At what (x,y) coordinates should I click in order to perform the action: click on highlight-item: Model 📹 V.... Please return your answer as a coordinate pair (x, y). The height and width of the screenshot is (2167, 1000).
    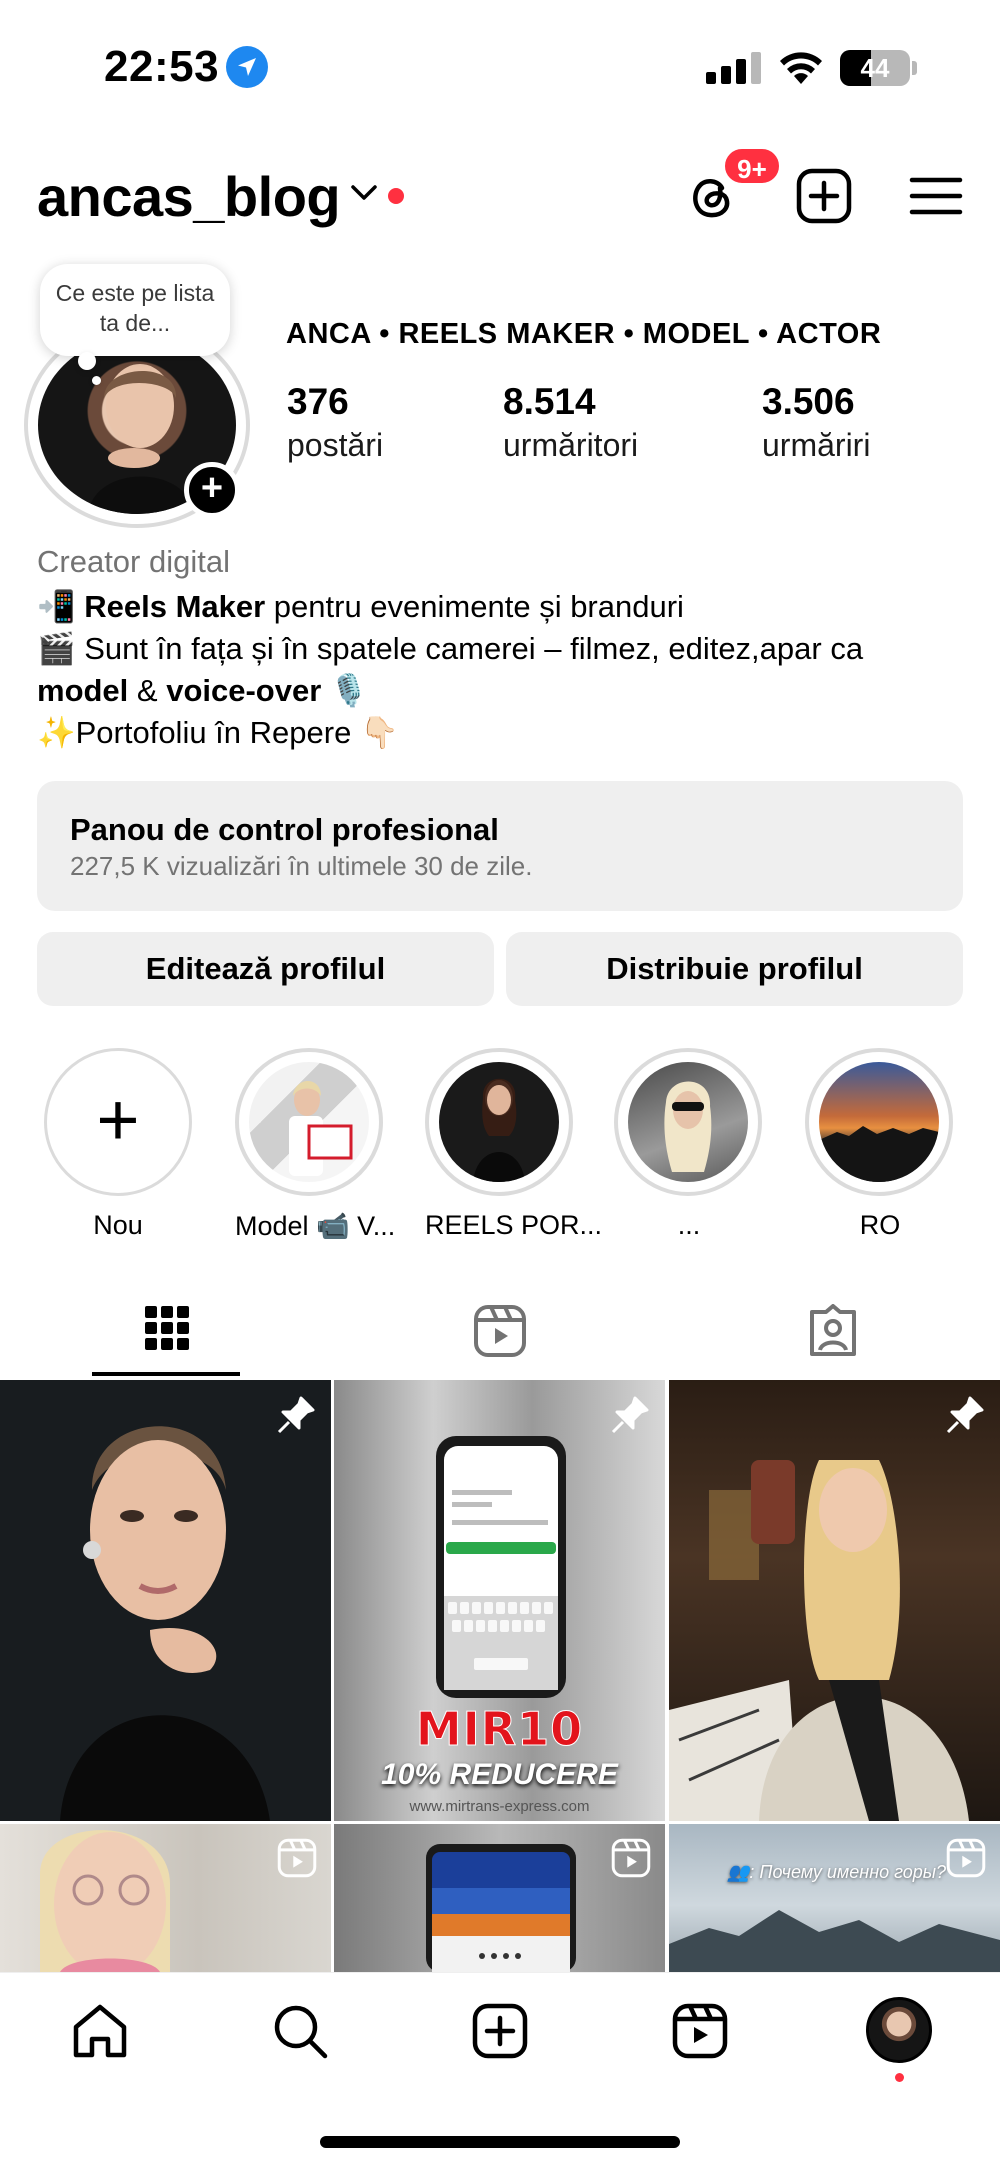
    Looking at the image, I should click on (315, 1145).